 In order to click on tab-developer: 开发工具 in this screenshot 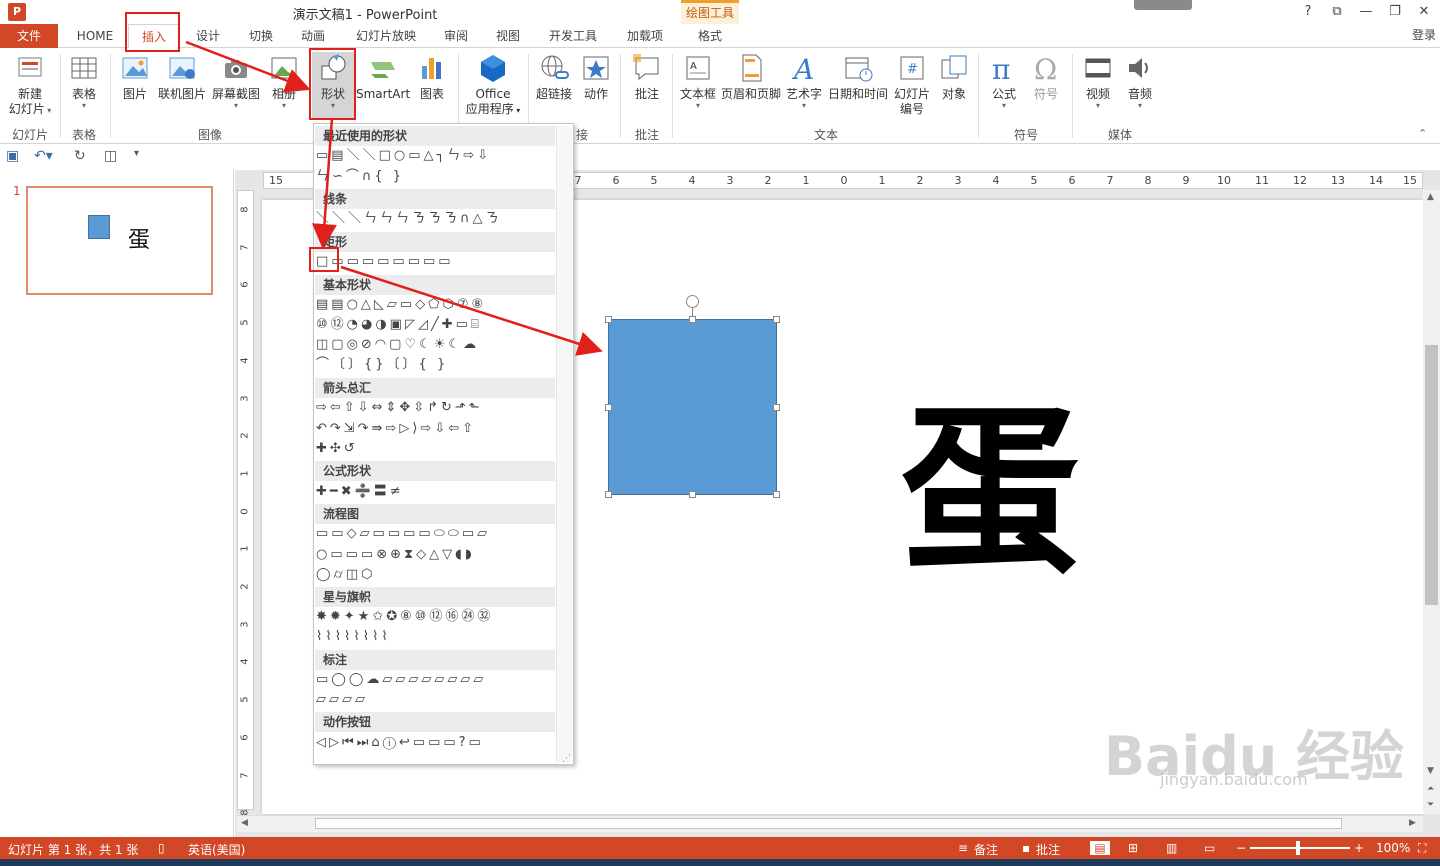, I will do `click(573, 36)`.